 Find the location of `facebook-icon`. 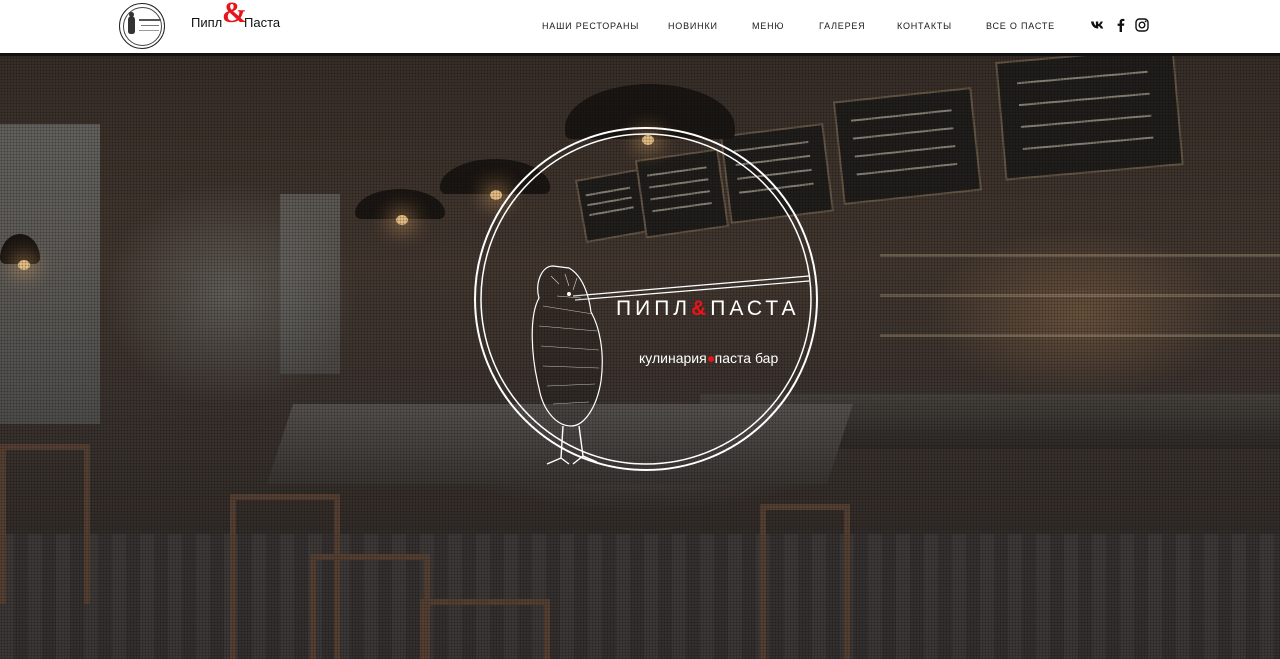

facebook-icon is located at coordinates (1121, 25).